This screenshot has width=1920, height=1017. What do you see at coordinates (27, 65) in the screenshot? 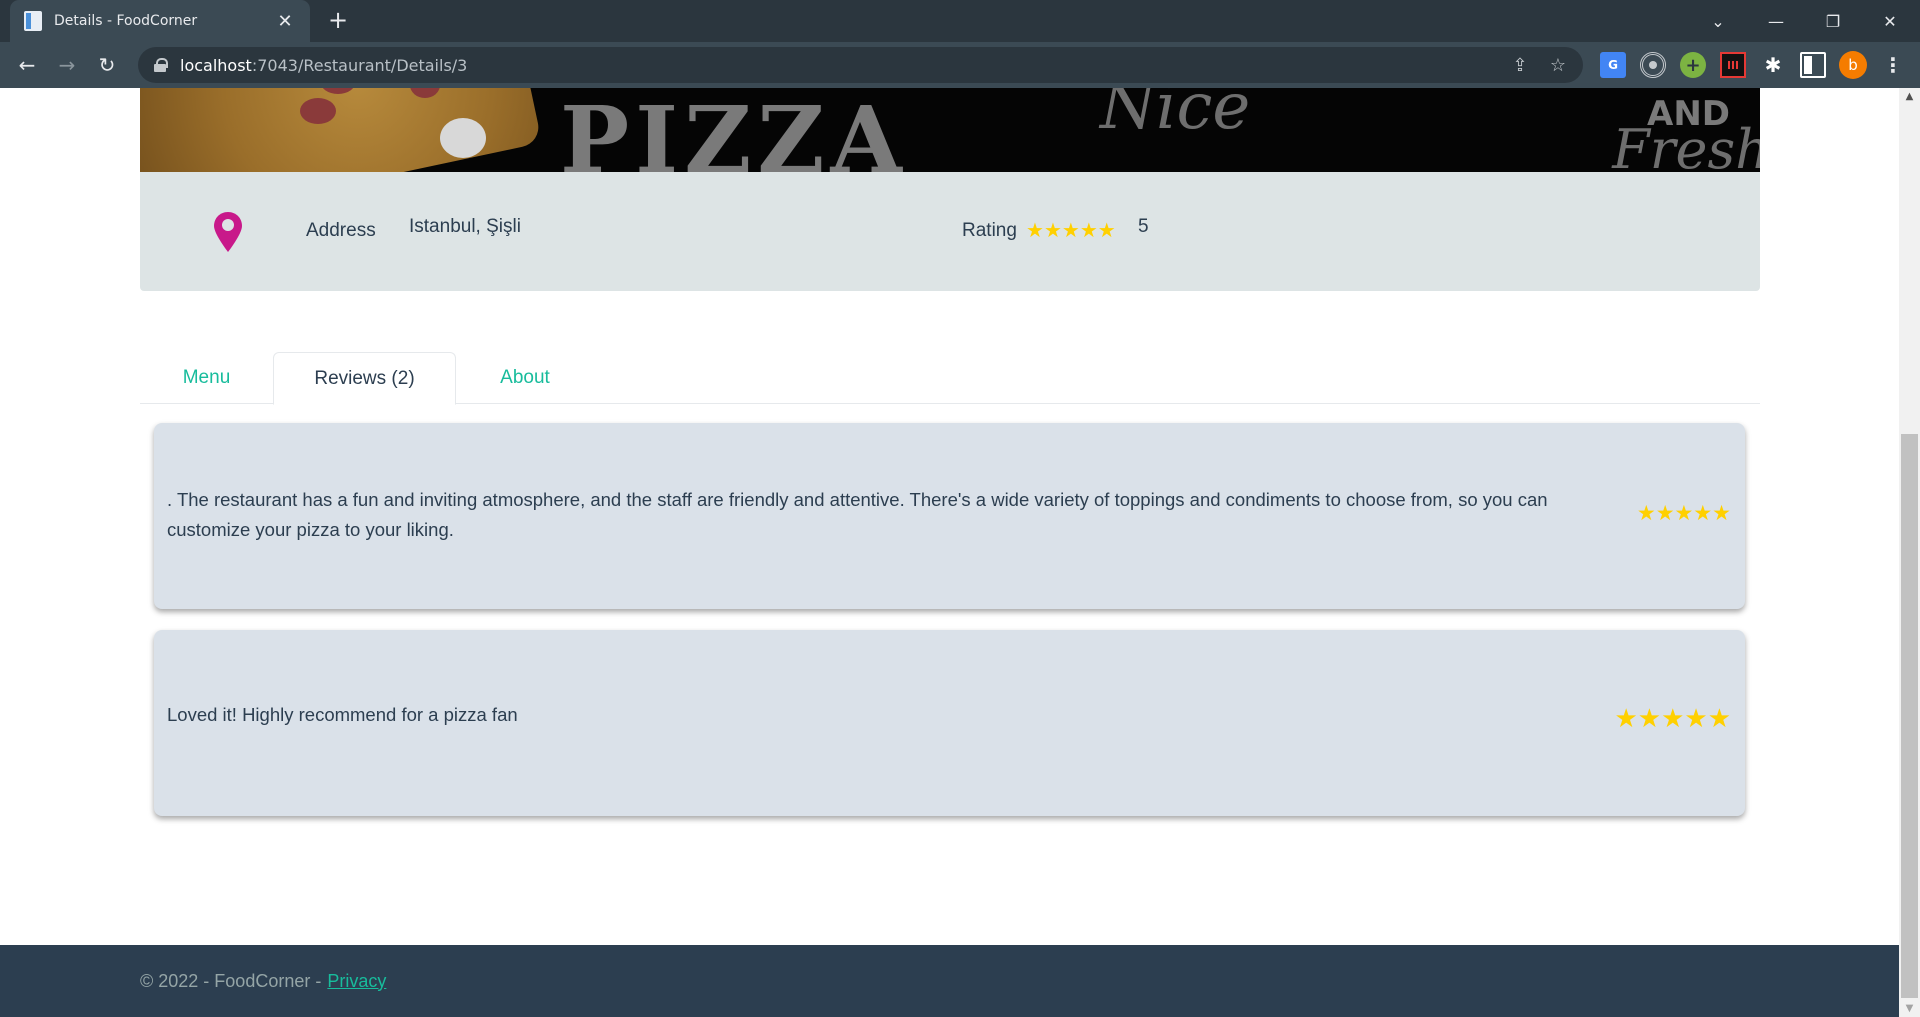
I see `back-button: ←` at bounding box center [27, 65].